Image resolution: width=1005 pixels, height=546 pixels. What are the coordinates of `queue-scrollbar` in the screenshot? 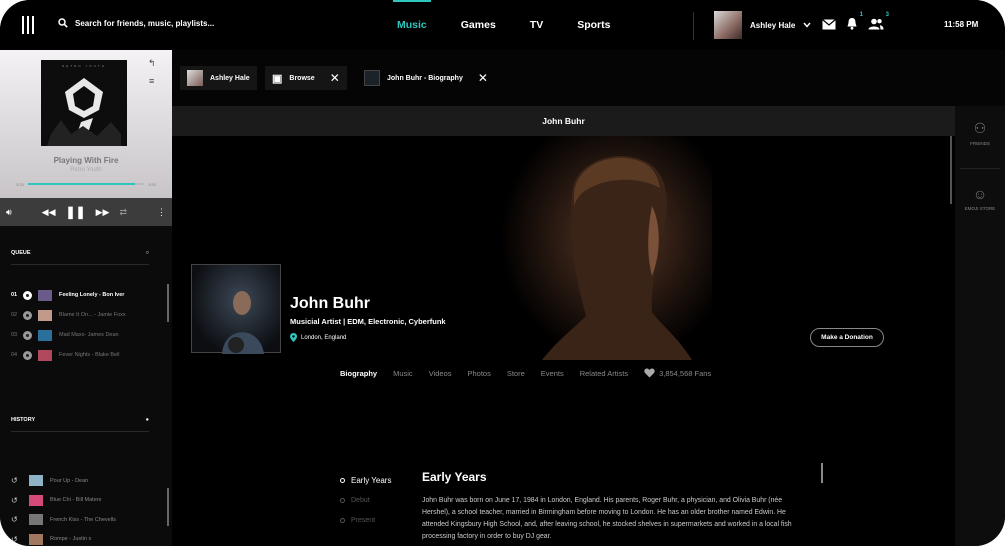 It's located at (168, 303).